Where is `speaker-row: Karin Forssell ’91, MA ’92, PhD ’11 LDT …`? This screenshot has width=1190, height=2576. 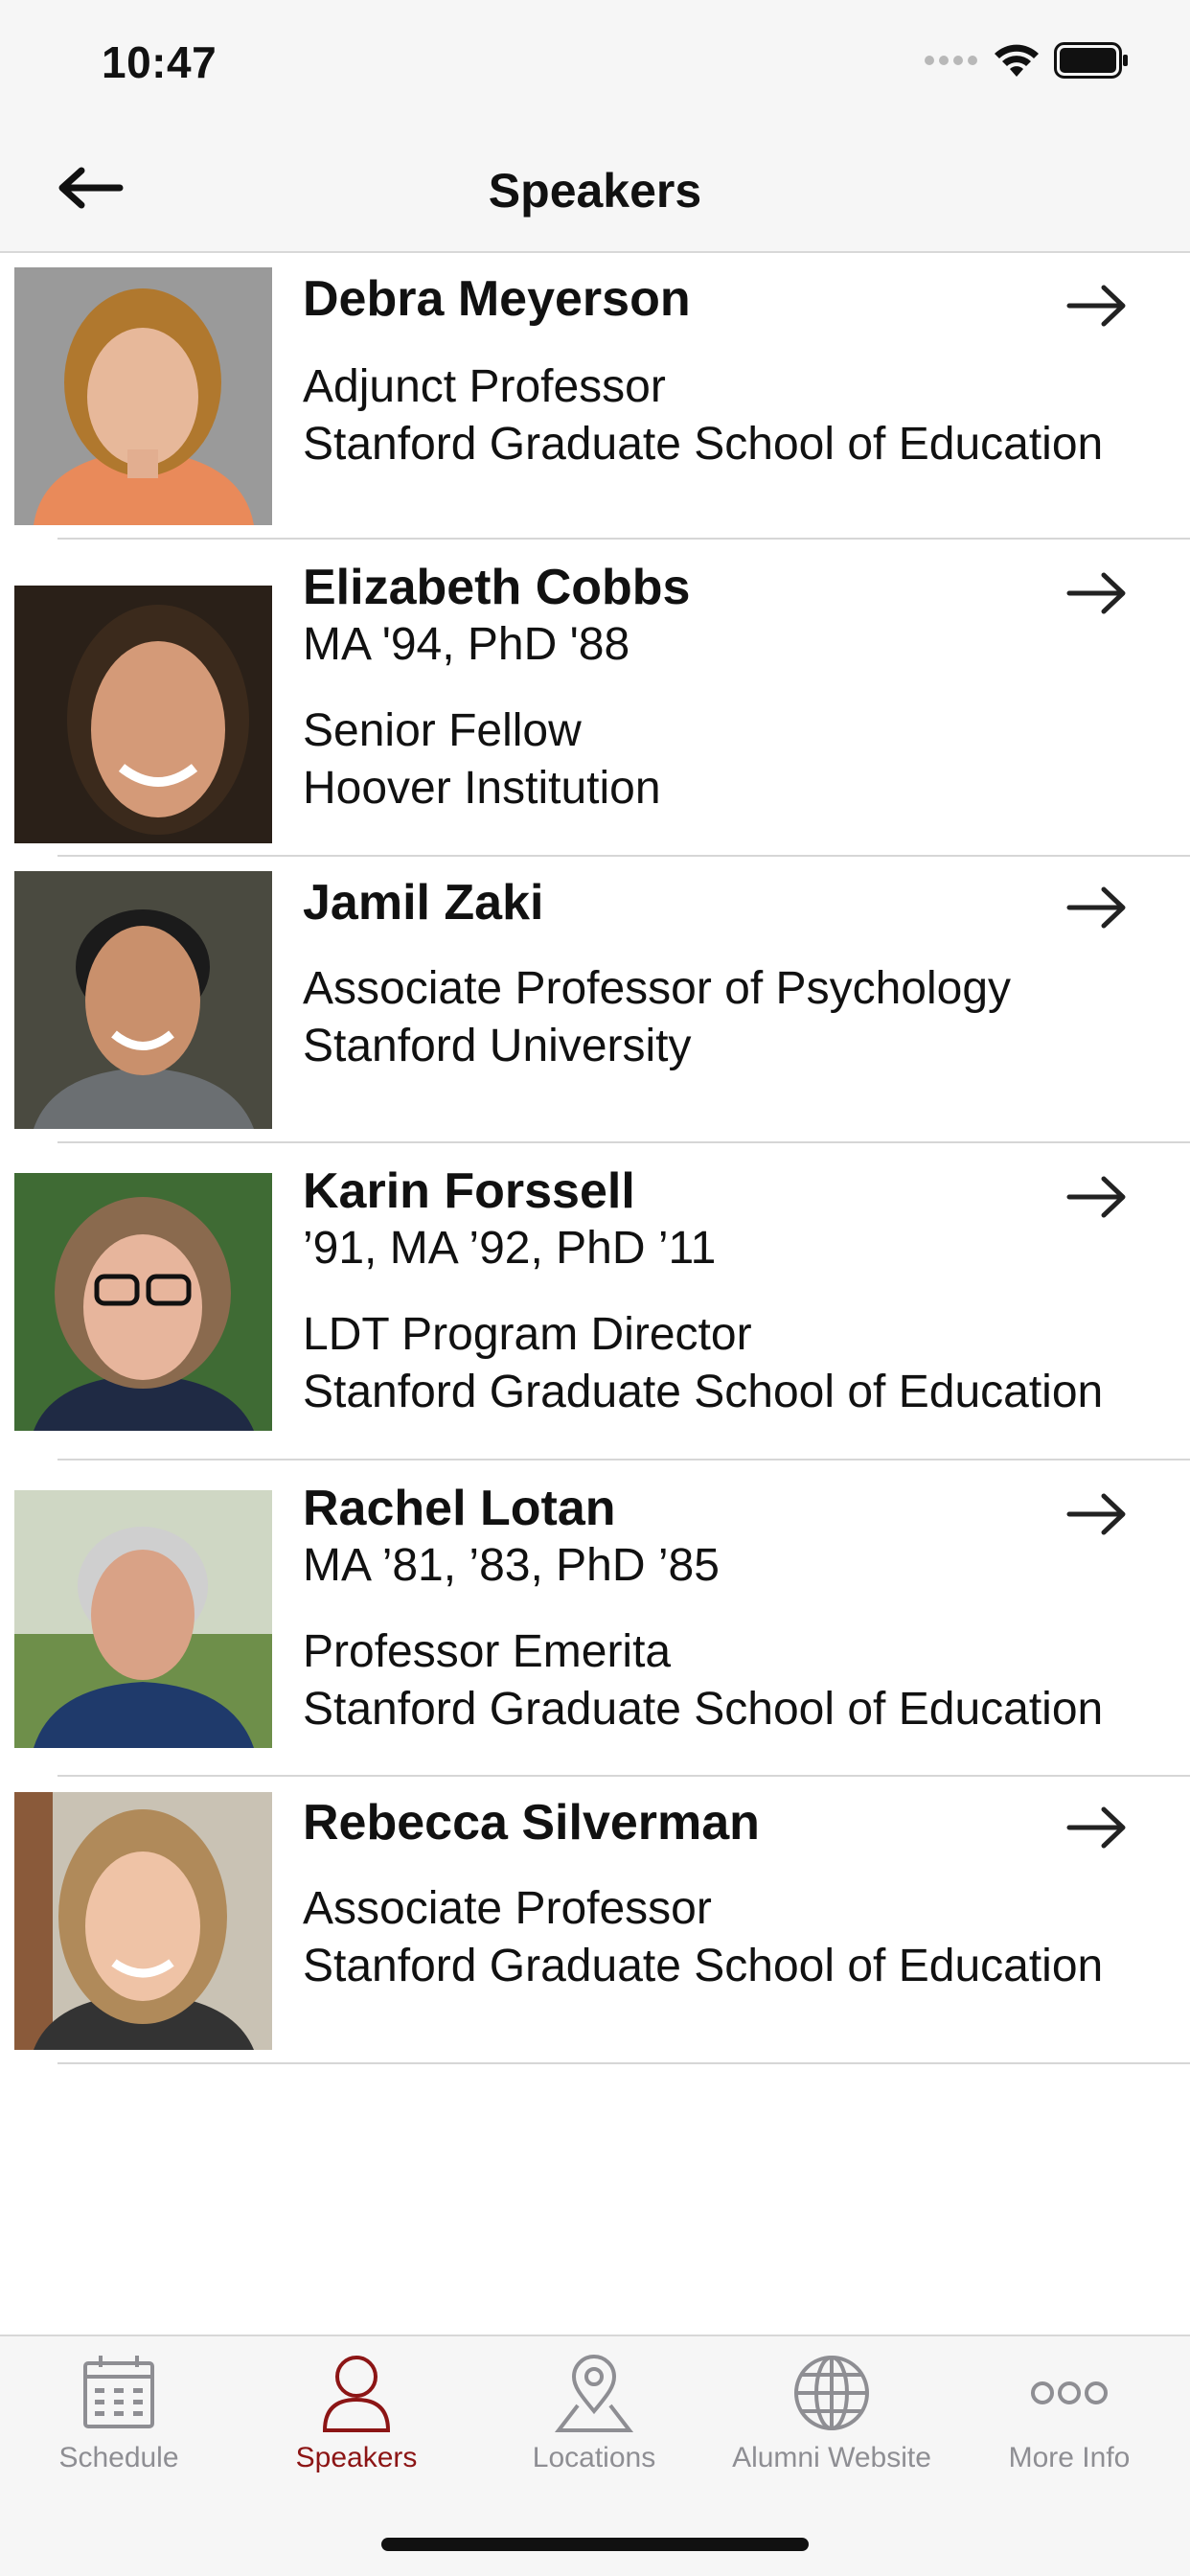 speaker-row: Karin Forssell ’91, MA ’92, PhD ’11 LDT … is located at coordinates (595, 1301).